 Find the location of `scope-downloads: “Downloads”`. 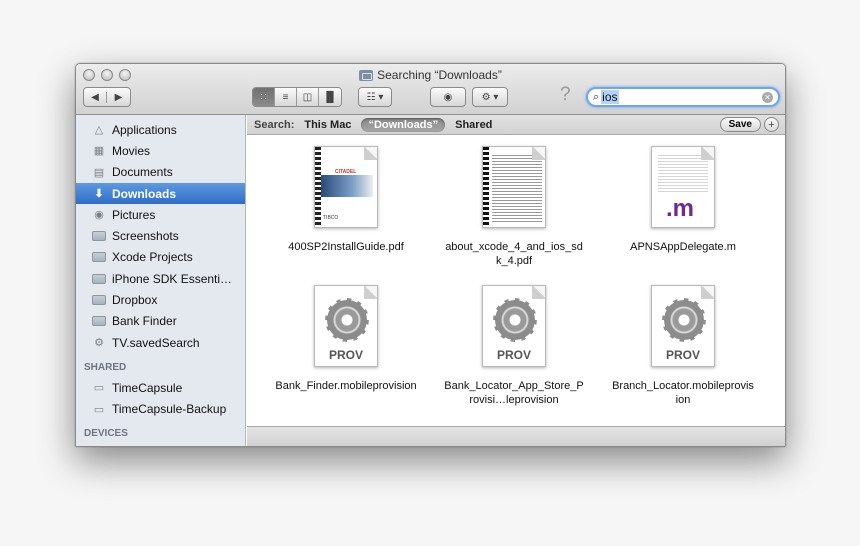

scope-downloads: “Downloads” is located at coordinates (403, 124).